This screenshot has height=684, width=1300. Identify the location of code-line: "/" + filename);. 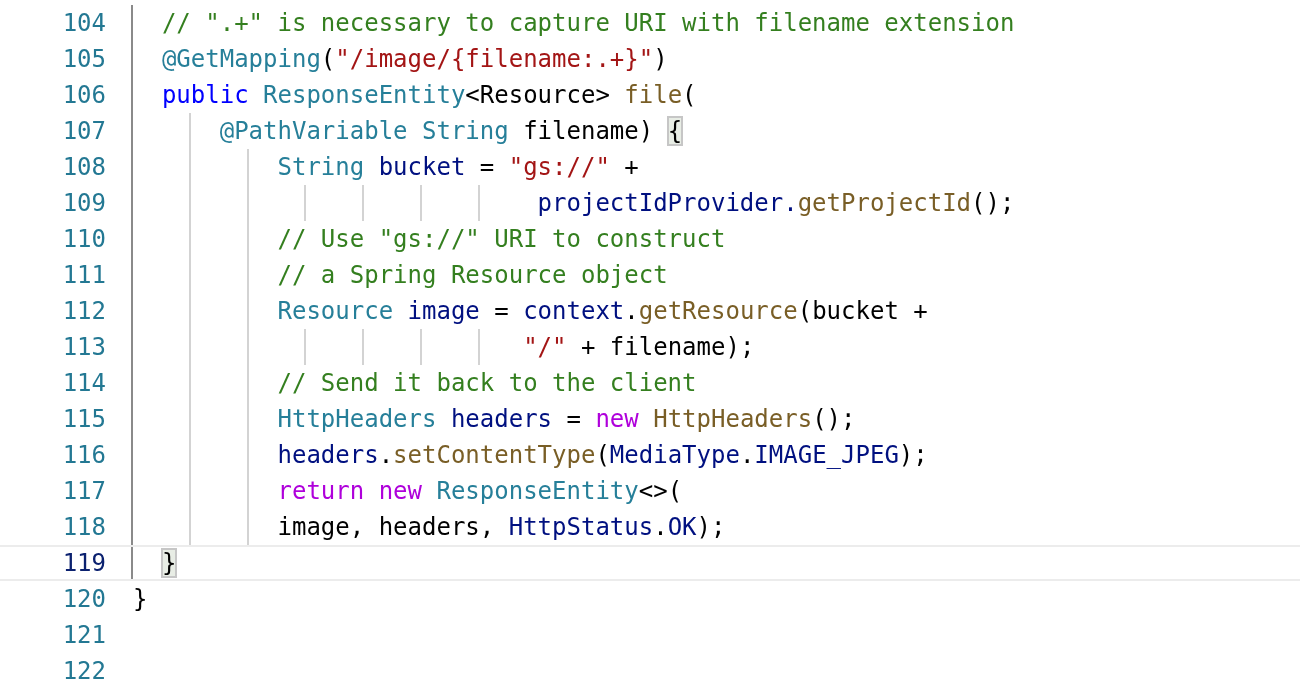
(638, 347).